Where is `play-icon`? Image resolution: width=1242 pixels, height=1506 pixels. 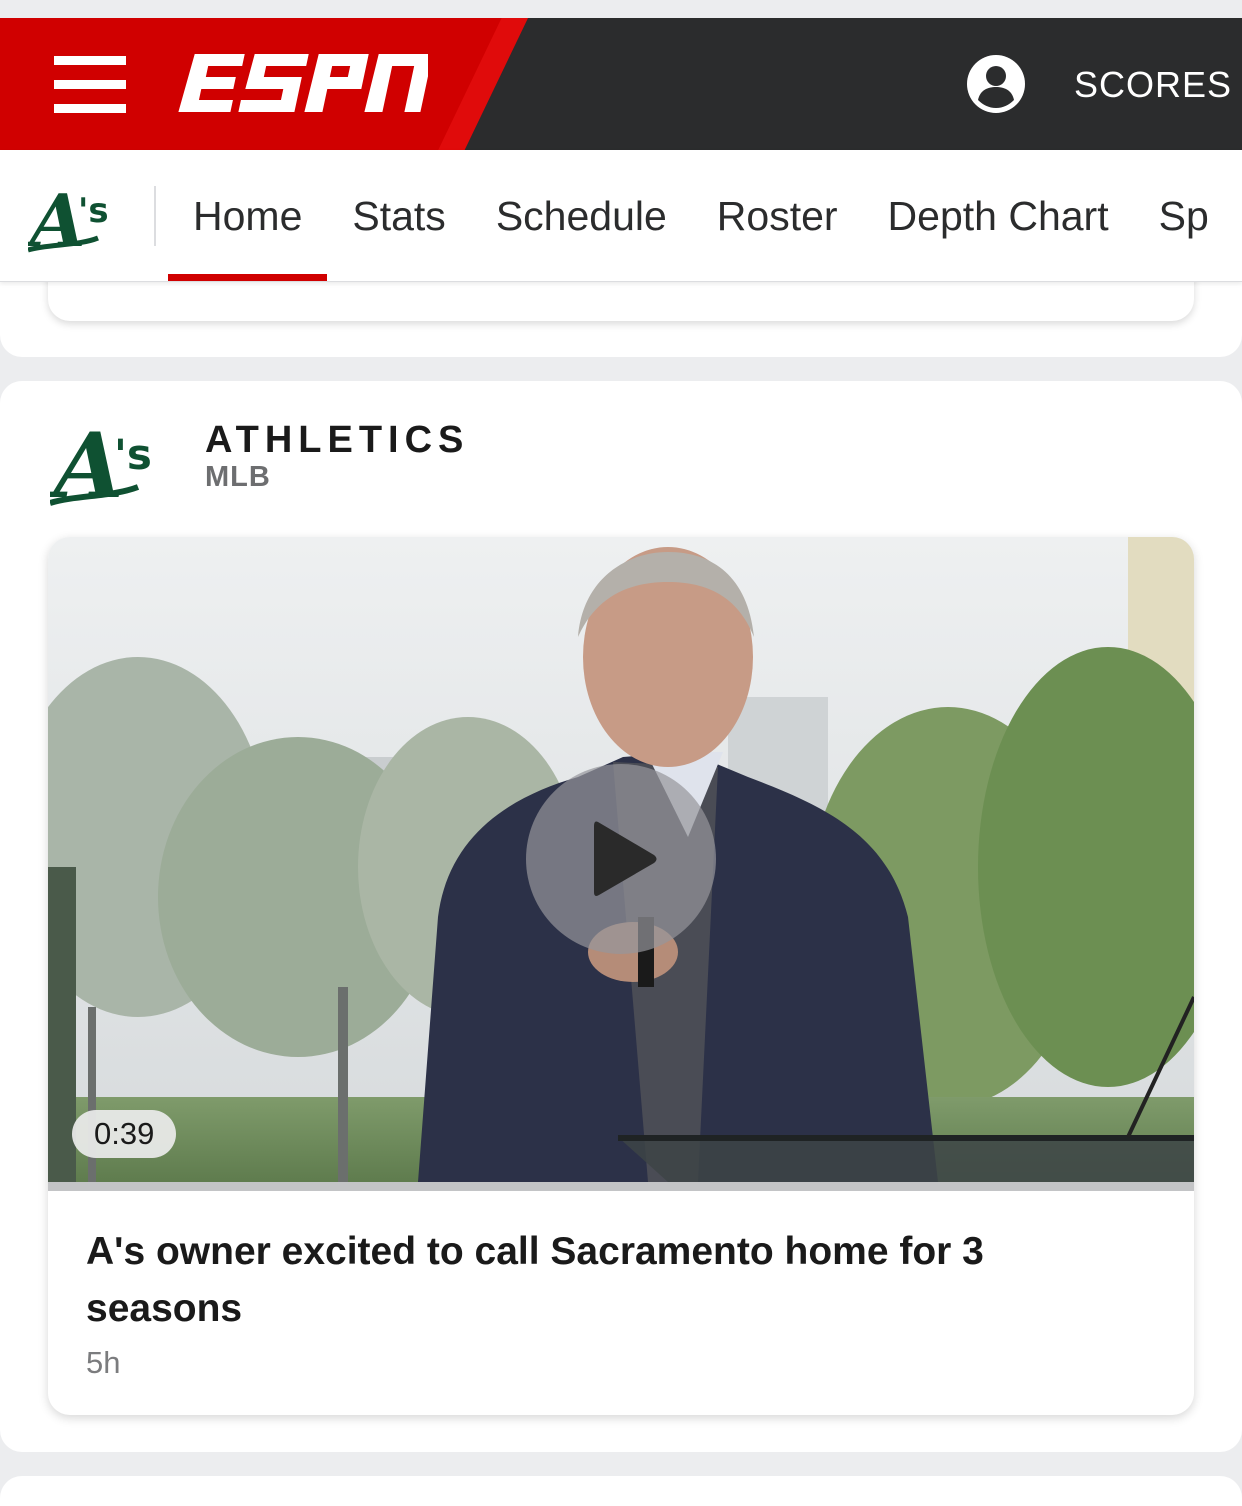
play-icon is located at coordinates (625, 858).